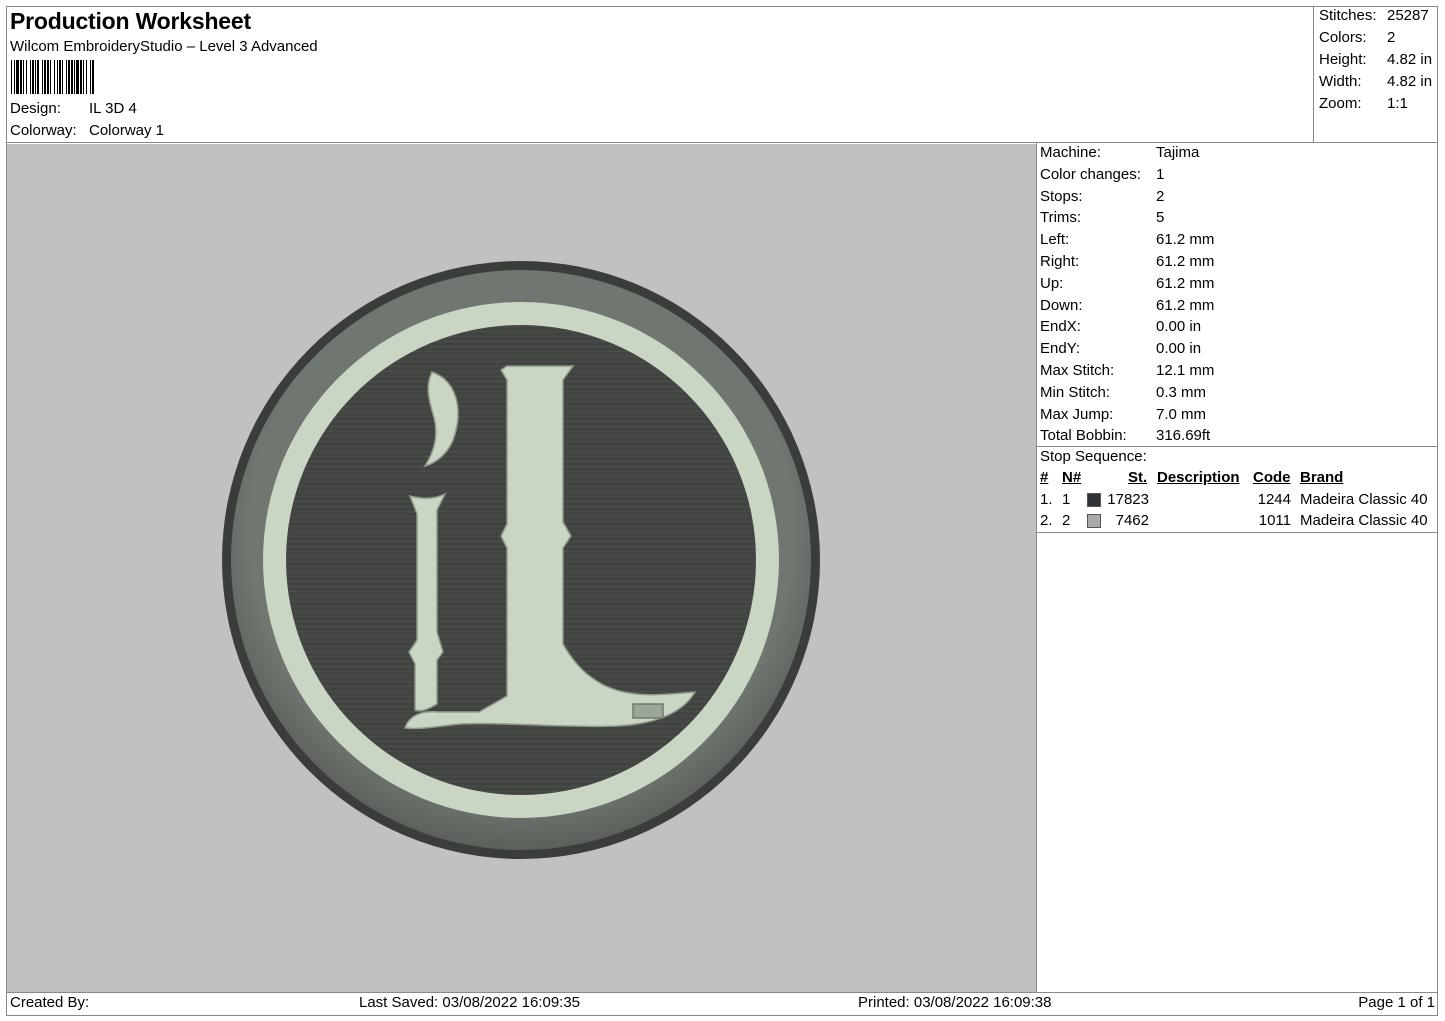  Describe the element at coordinates (1181, 392) in the screenshot. I see `detail-value: 0.3 mm` at that location.